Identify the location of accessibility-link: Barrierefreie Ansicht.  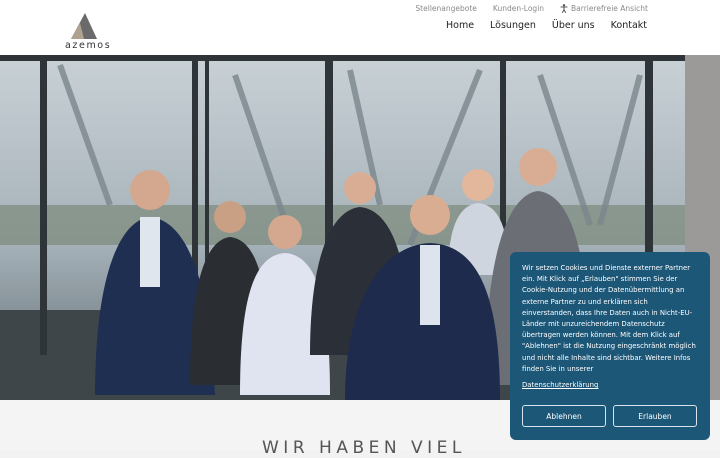
(604, 8).